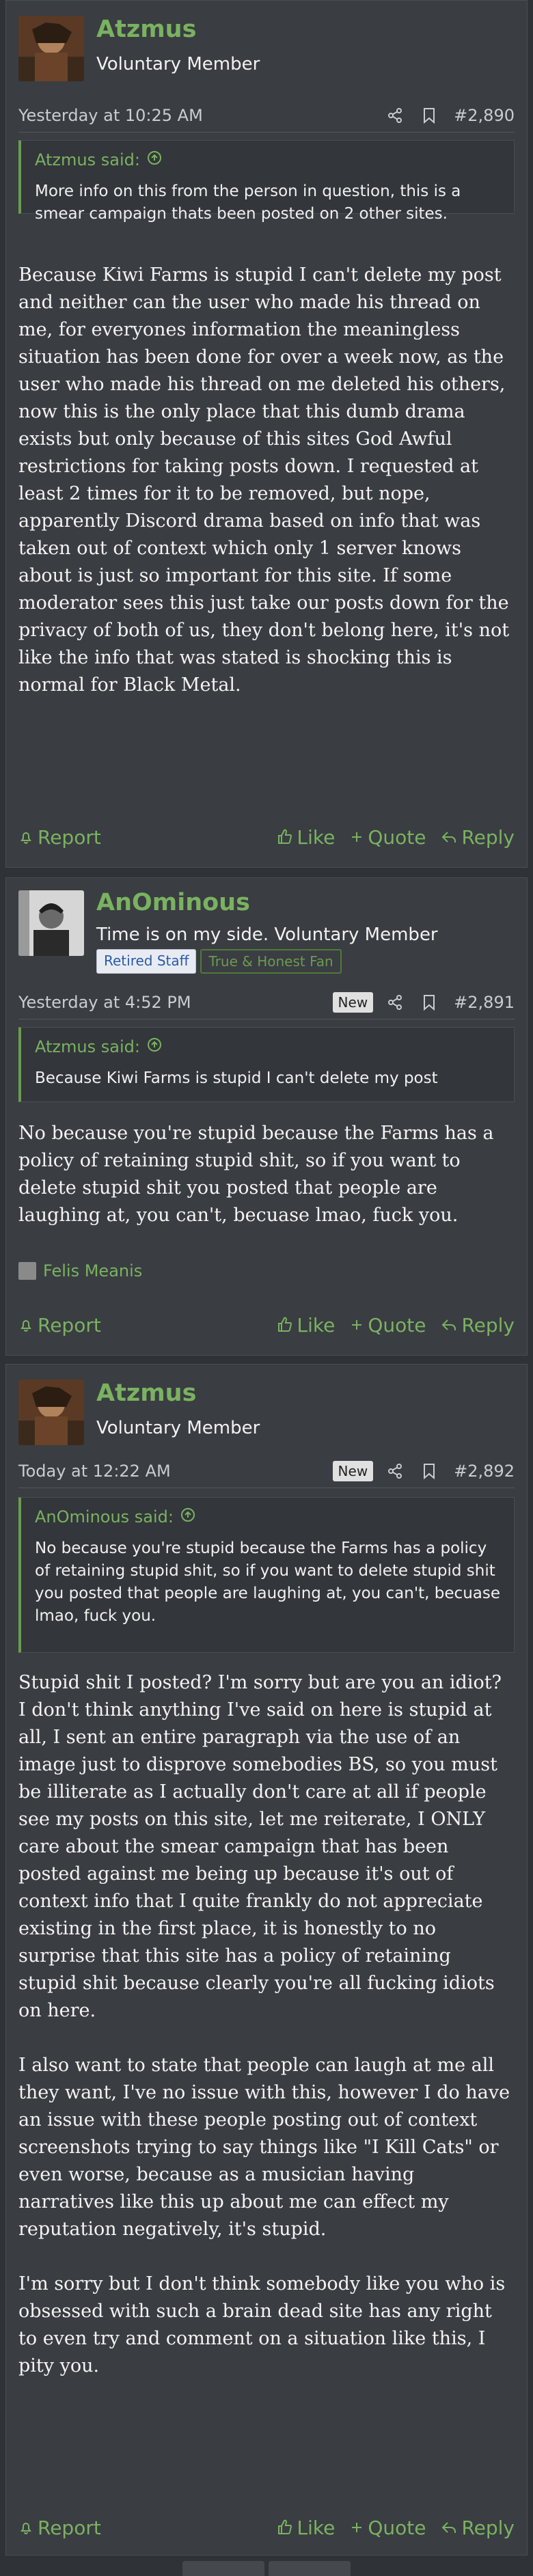 This screenshot has width=533, height=2576. I want to click on post-meta: Yesterday at 10:25 AM #2,890, so click(266, 115).